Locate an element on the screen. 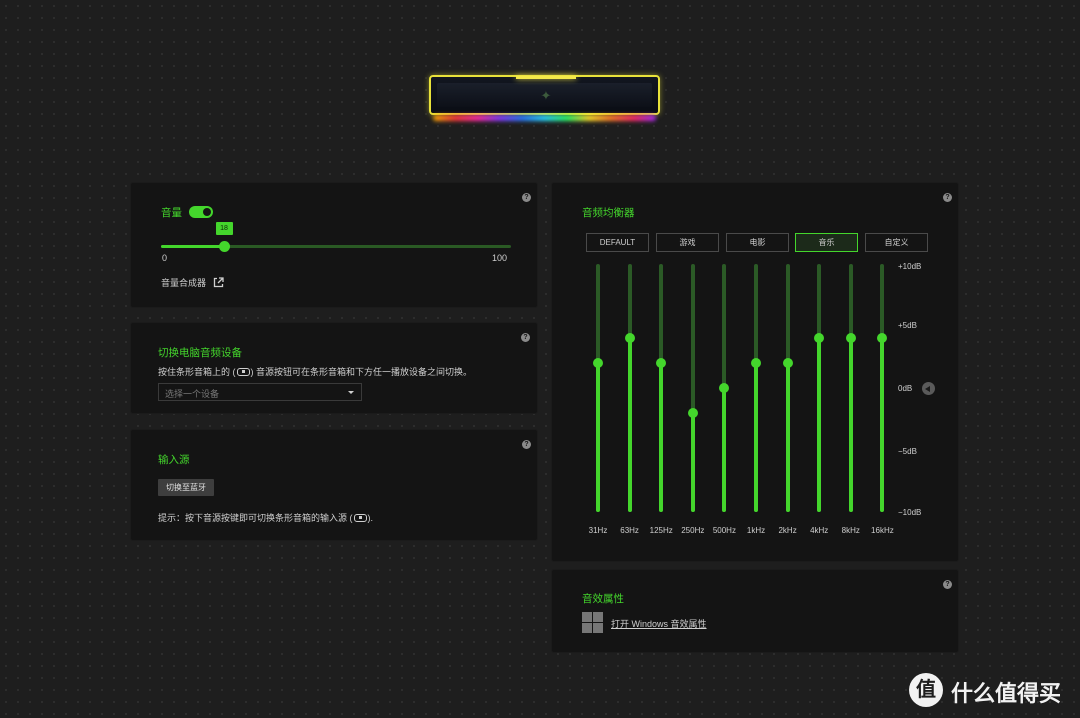 The image size is (1080, 718). reset-triangle-icon is located at coordinates (928, 388).